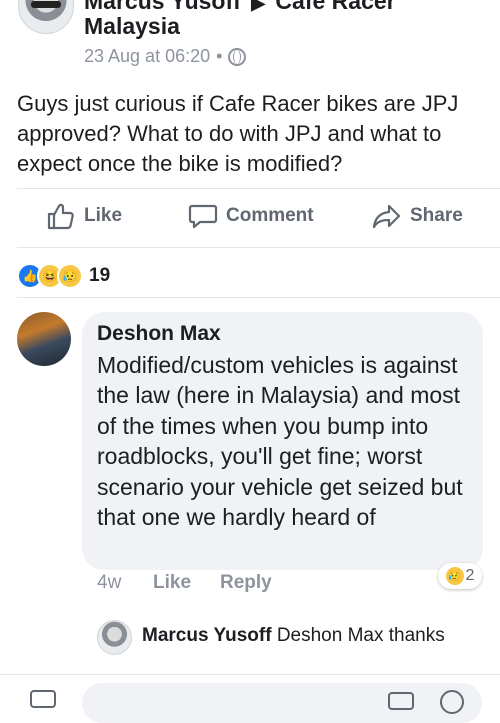 The height and width of the screenshot is (723, 500). What do you see at coordinates (258, 6) in the screenshot?
I see `arrow-icon: ▶` at bounding box center [258, 6].